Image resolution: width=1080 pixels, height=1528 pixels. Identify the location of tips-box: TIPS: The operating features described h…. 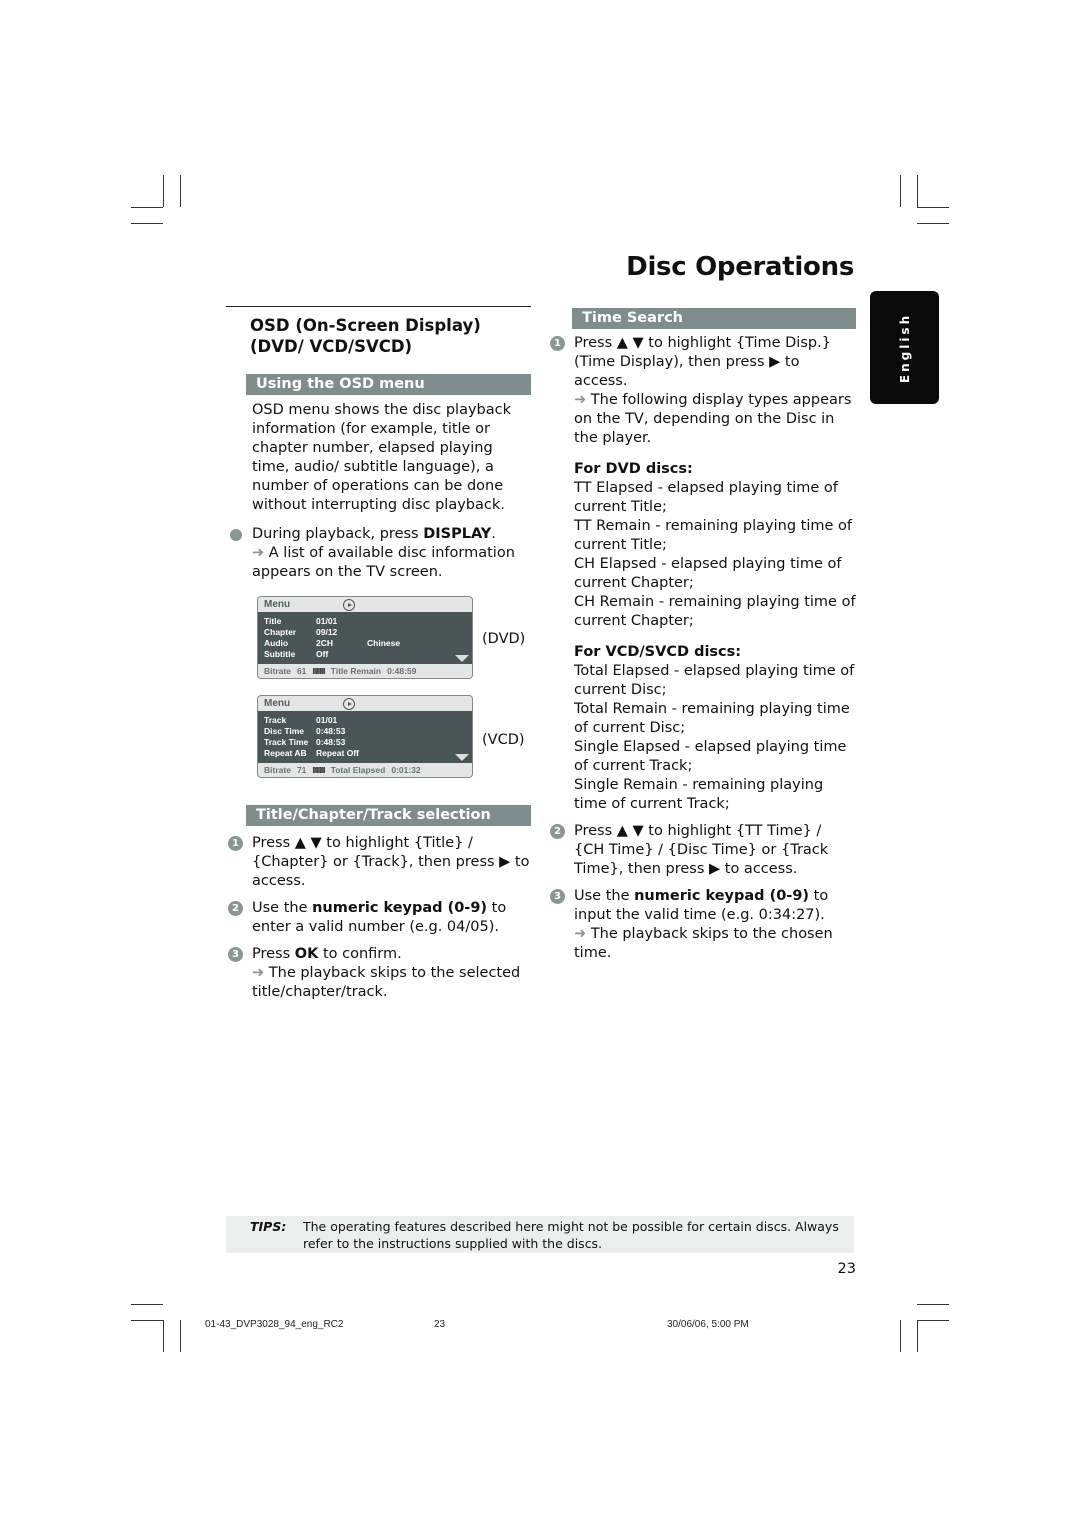
(540, 1234).